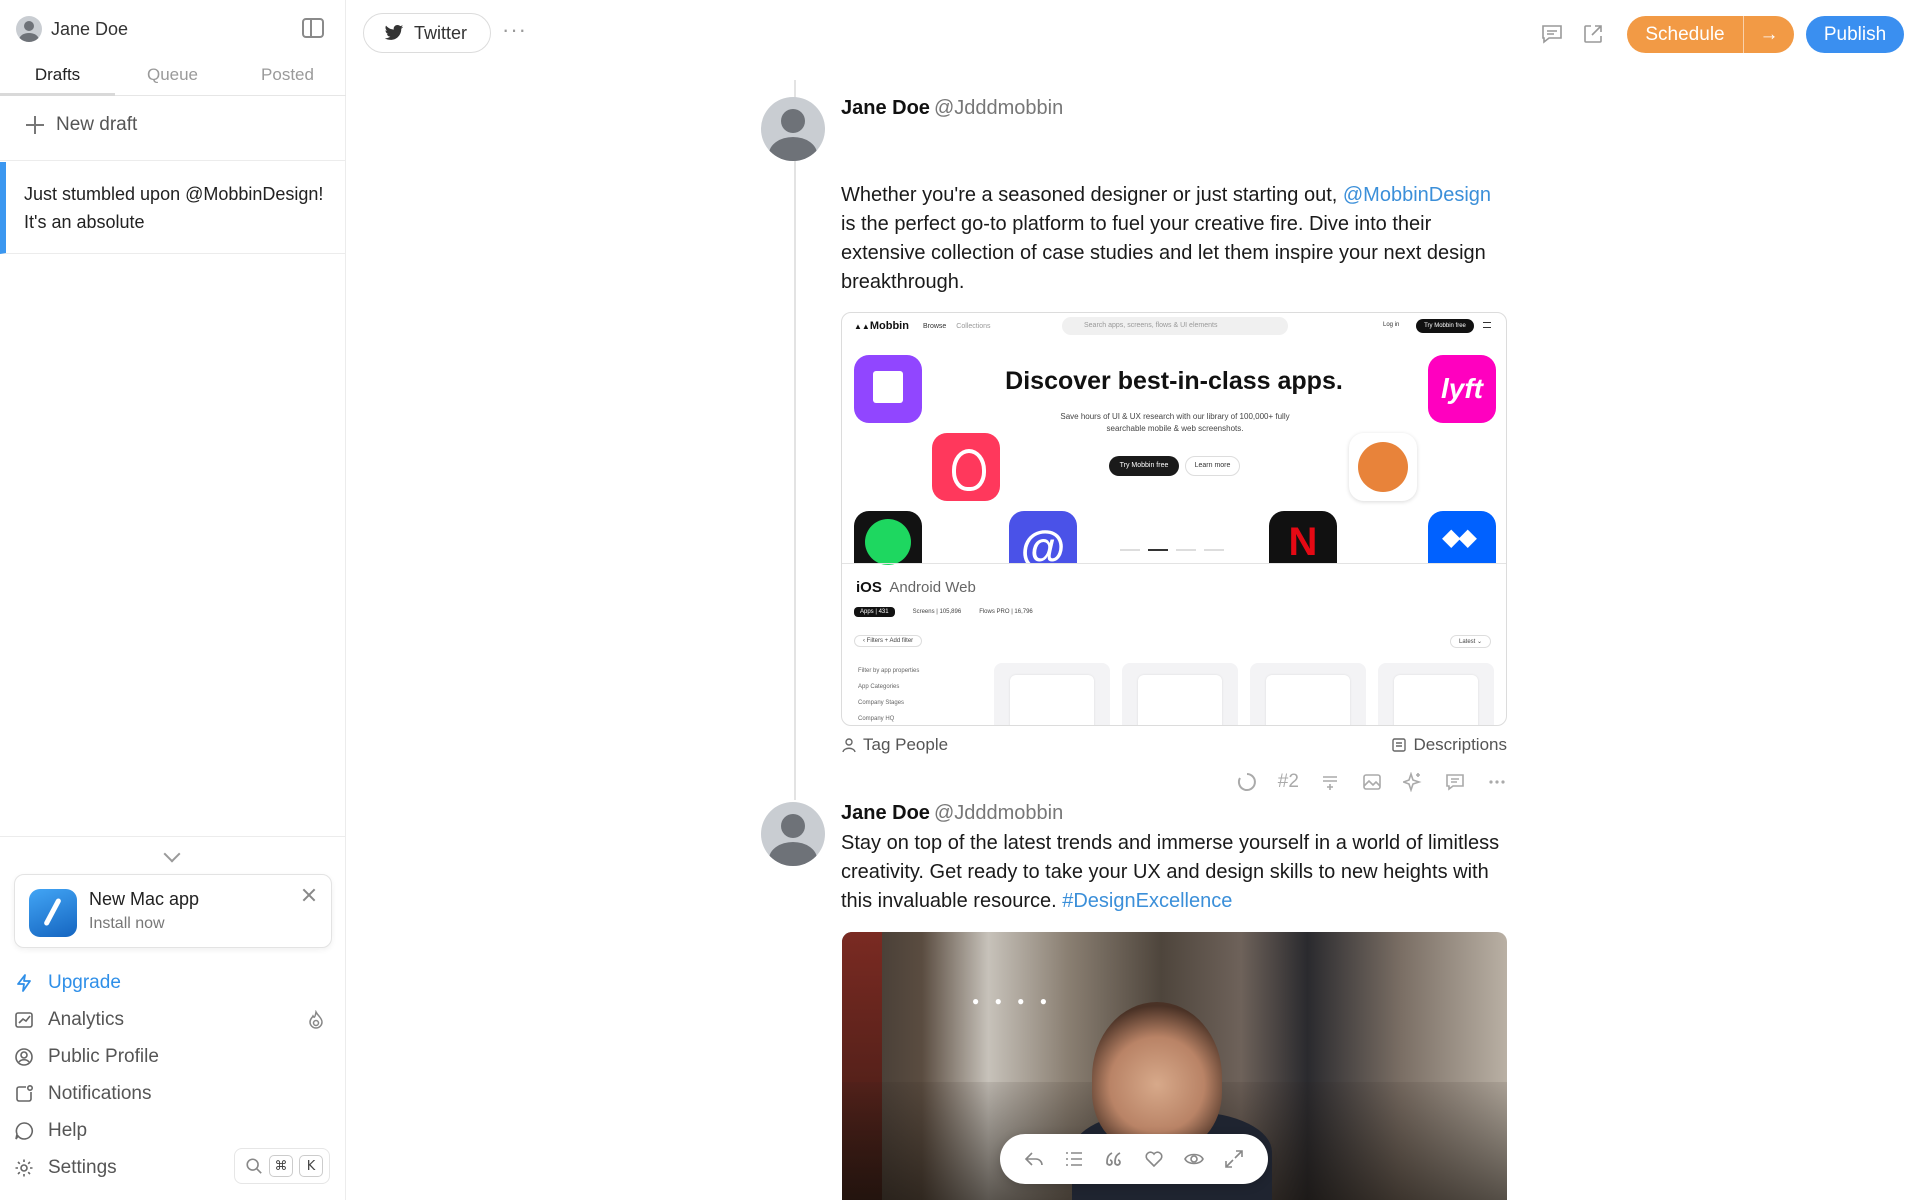 This screenshot has height=1200, width=1920. I want to click on user-name: Jane Doe, so click(90, 28).